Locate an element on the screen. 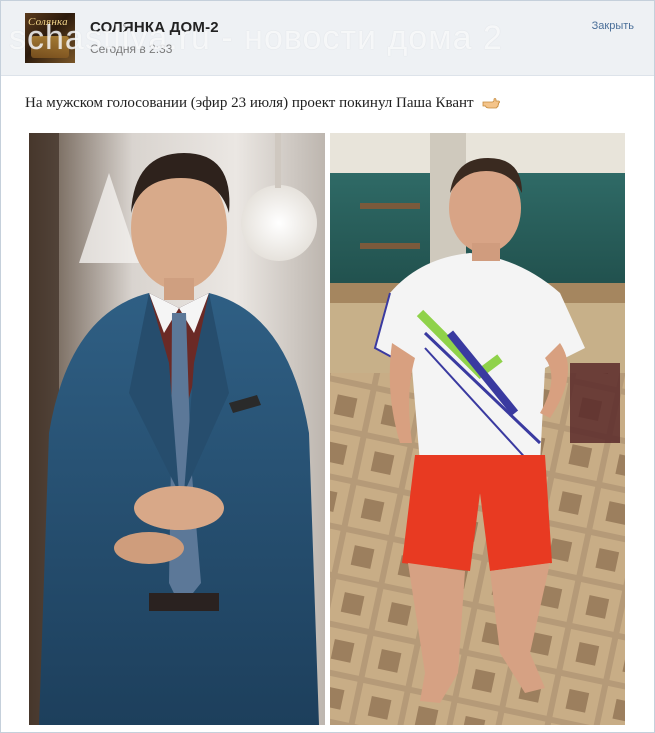  pointing-hand-icon is located at coordinates (491, 105).